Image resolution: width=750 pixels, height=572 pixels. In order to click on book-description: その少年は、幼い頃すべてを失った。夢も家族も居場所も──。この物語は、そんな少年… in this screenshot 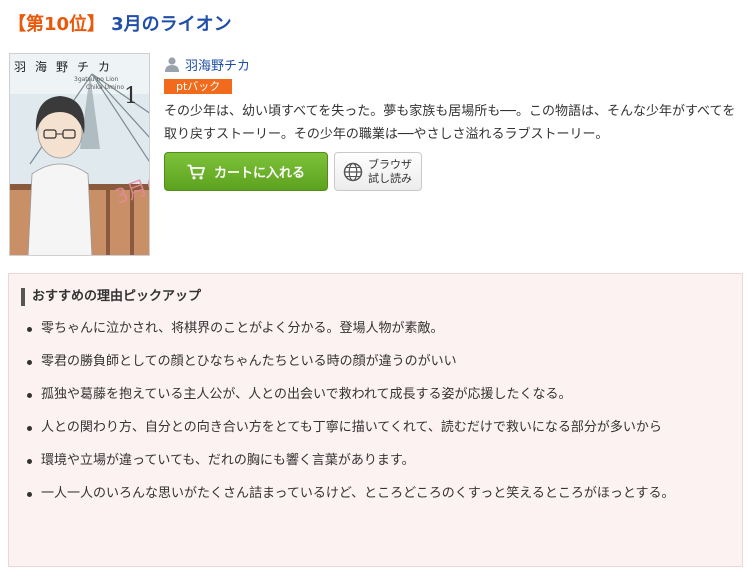, I will do `click(450, 123)`.